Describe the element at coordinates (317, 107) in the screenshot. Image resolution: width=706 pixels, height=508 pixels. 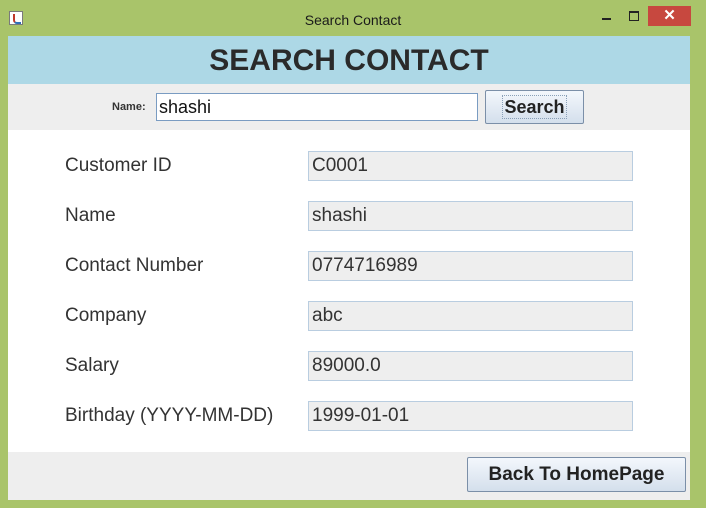
I see `search-input` at that location.